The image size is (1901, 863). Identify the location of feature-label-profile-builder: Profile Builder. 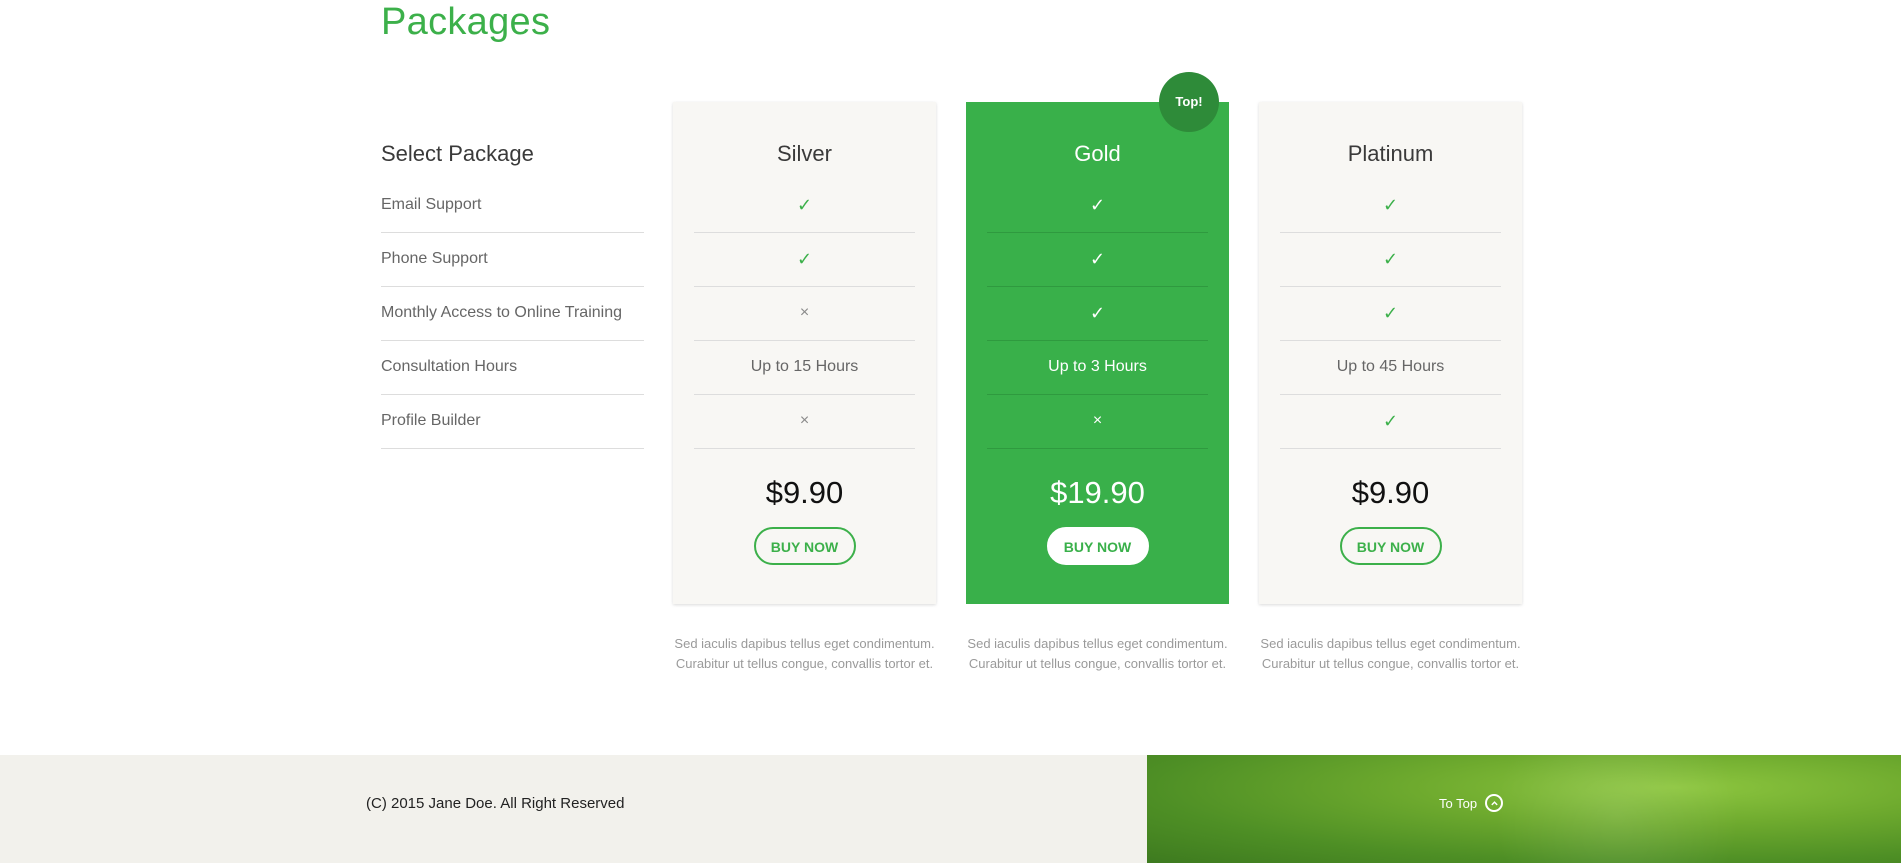
(512, 422).